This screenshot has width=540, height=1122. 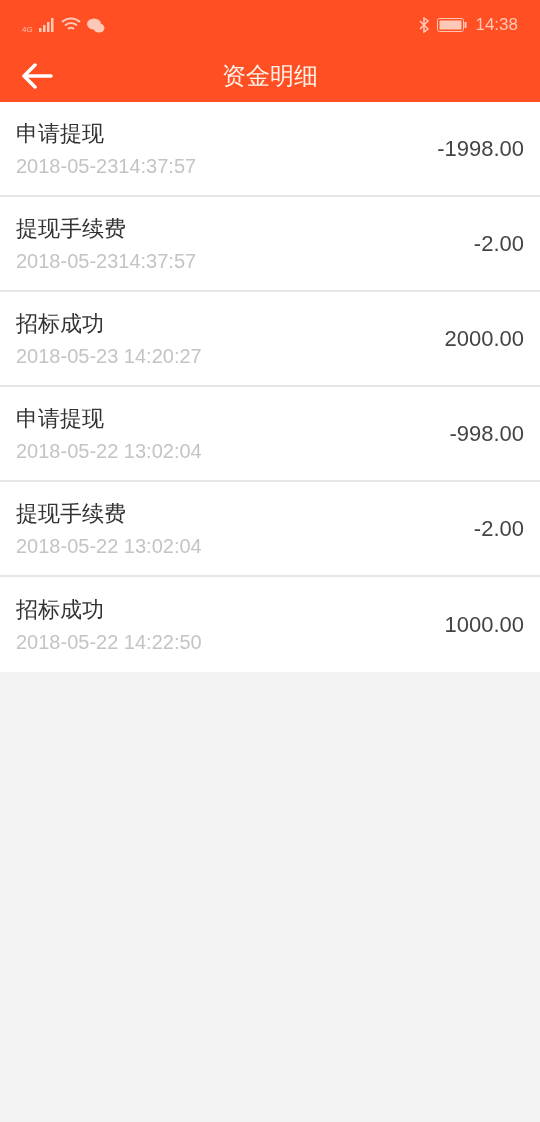 I want to click on page-title: 资金明细, so click(x=270, y=76).